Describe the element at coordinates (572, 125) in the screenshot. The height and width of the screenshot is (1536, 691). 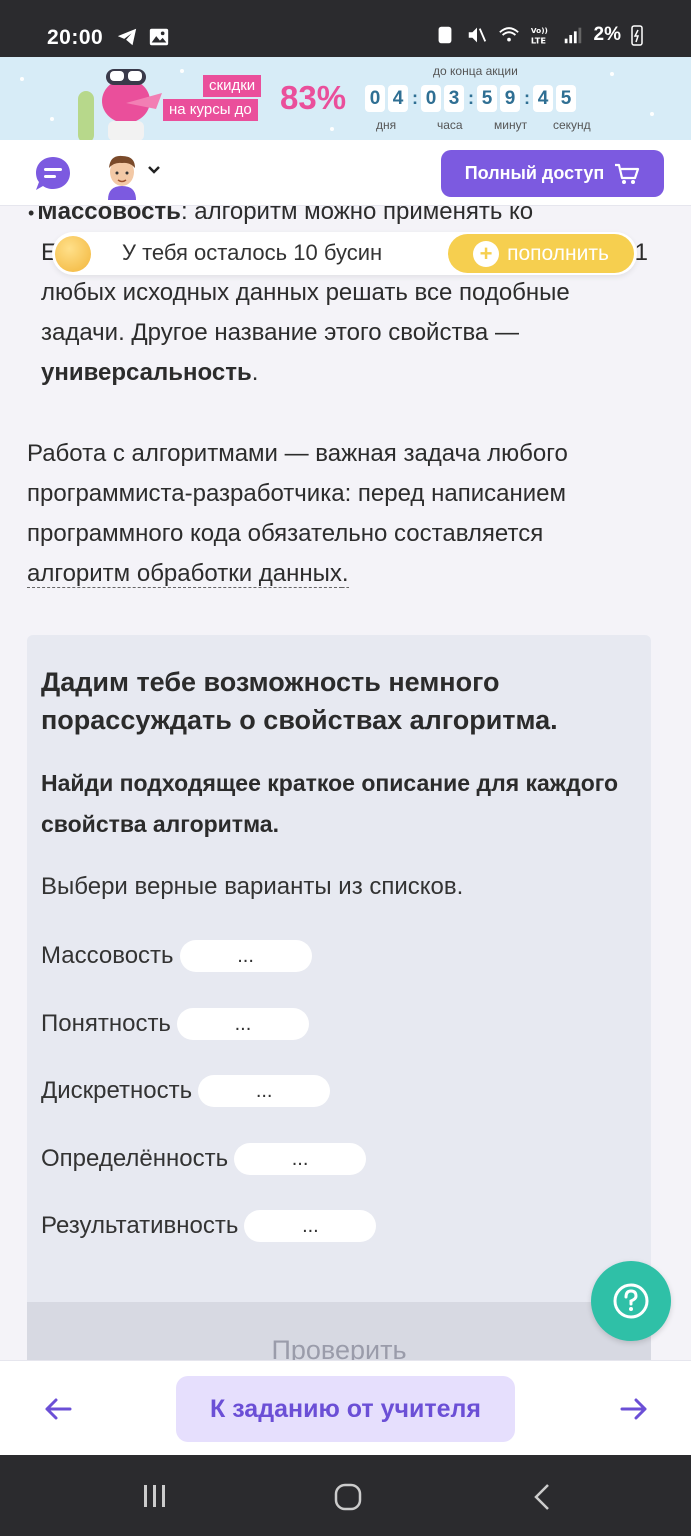
I see `timer-label-seconds: секунд` at that location.